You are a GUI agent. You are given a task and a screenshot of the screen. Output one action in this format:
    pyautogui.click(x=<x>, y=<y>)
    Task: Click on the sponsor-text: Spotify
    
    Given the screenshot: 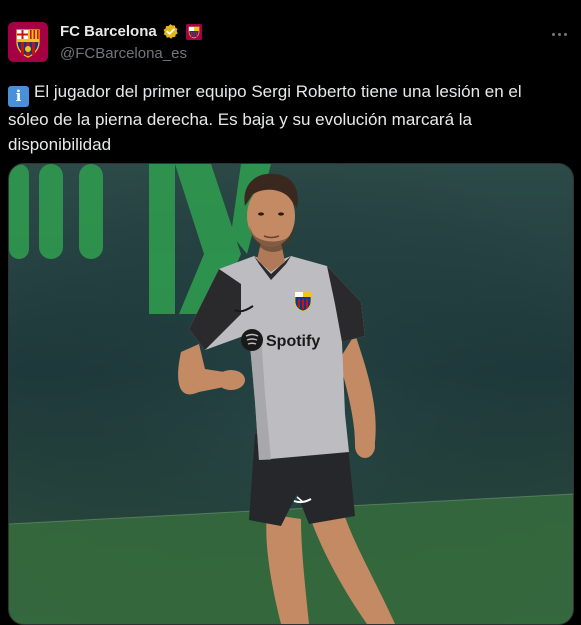 What is the action you would take?
    pyautogui.click(x=293, y=341)
    